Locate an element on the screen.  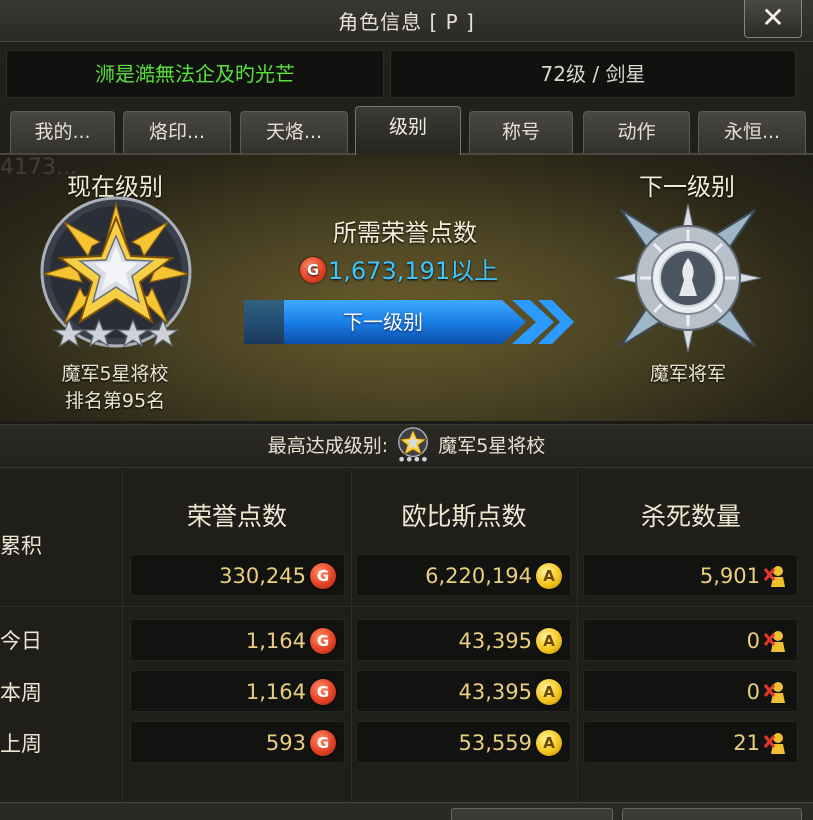
cell-cumulative-honor: 330,245 G is located at coordinates (237, 575).